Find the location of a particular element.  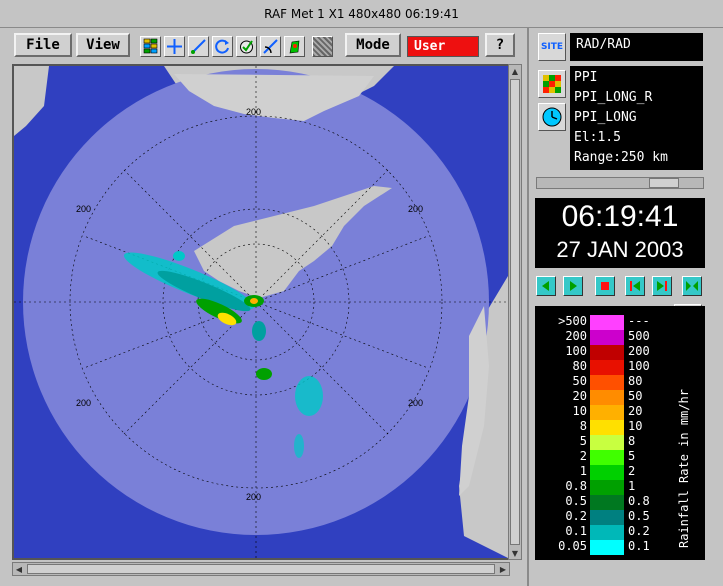

loop-toggle-button is located at coordinates (692, 286).